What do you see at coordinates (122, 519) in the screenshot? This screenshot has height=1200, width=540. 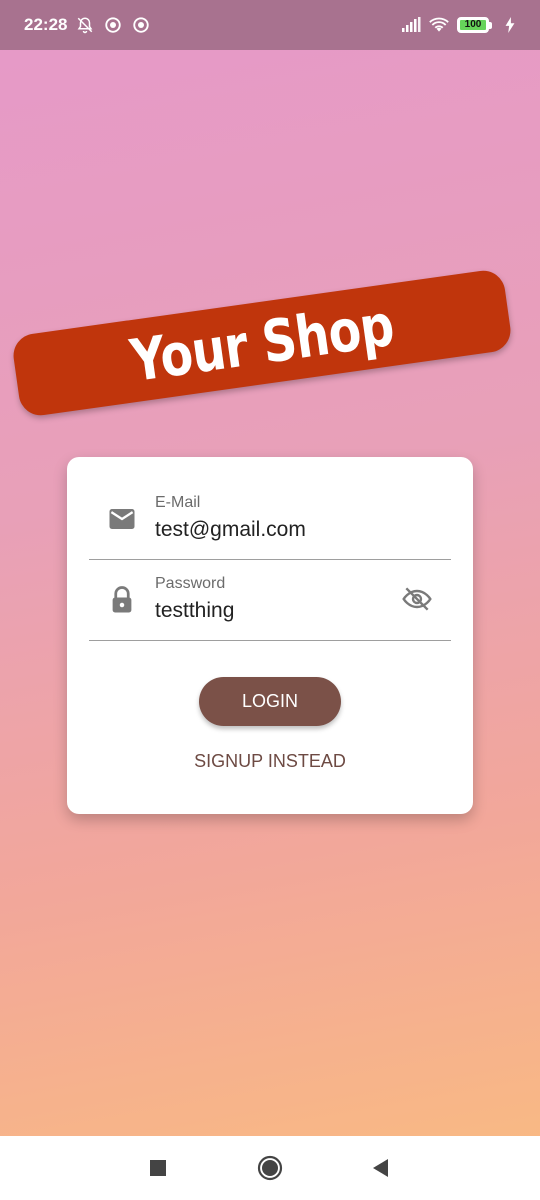 I see `mail-icon` at bounding box center [122, 519].